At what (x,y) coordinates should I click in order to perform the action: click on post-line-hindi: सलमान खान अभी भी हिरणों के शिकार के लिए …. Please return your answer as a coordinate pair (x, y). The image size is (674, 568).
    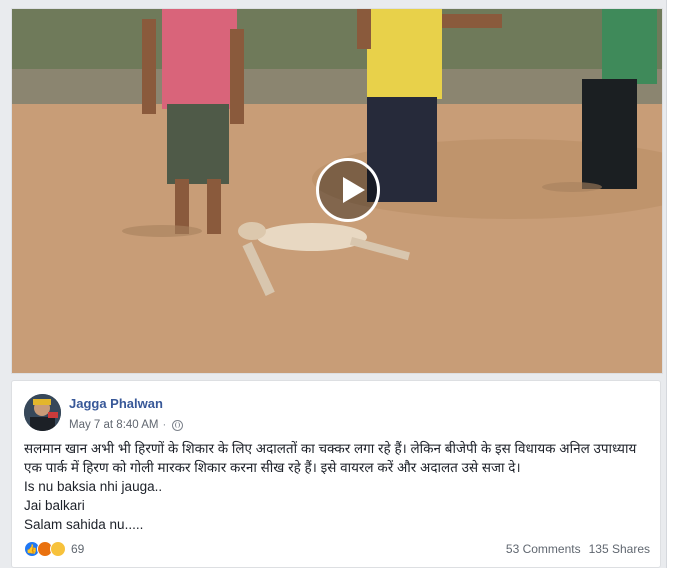
    Looking at the image, I should click on (330, 458).